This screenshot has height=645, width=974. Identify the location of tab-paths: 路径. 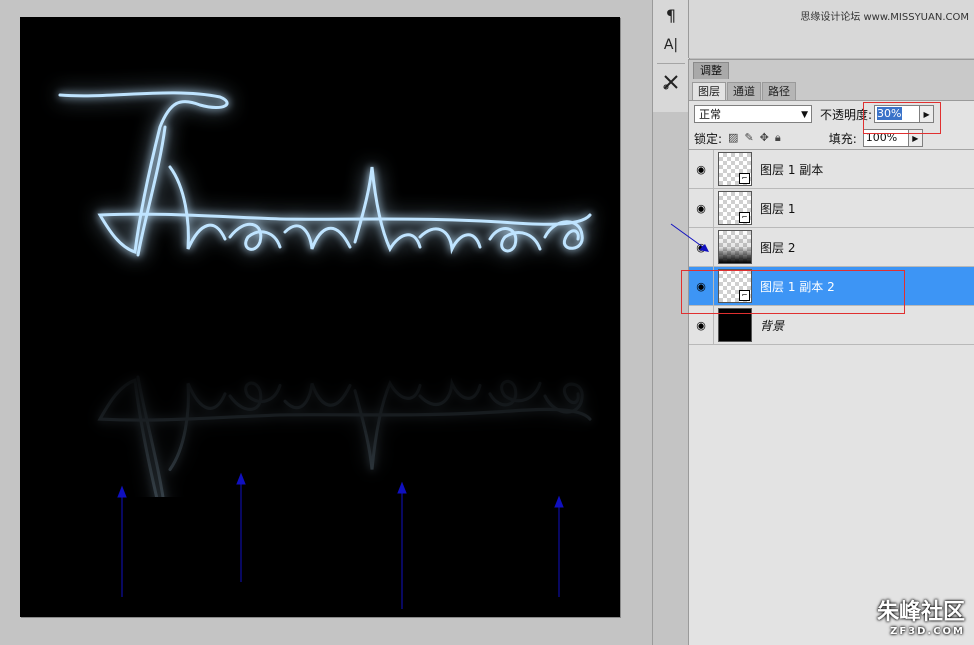
(779, 91).